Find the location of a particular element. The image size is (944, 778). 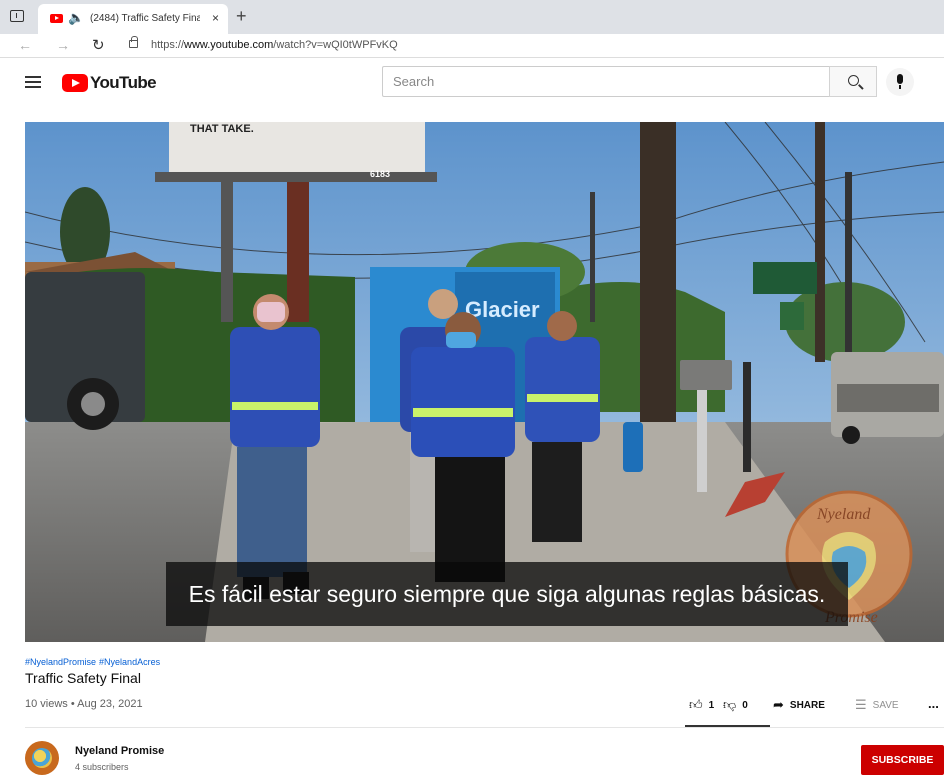

url-prefix: https:// is located at coordinates (168, 45).